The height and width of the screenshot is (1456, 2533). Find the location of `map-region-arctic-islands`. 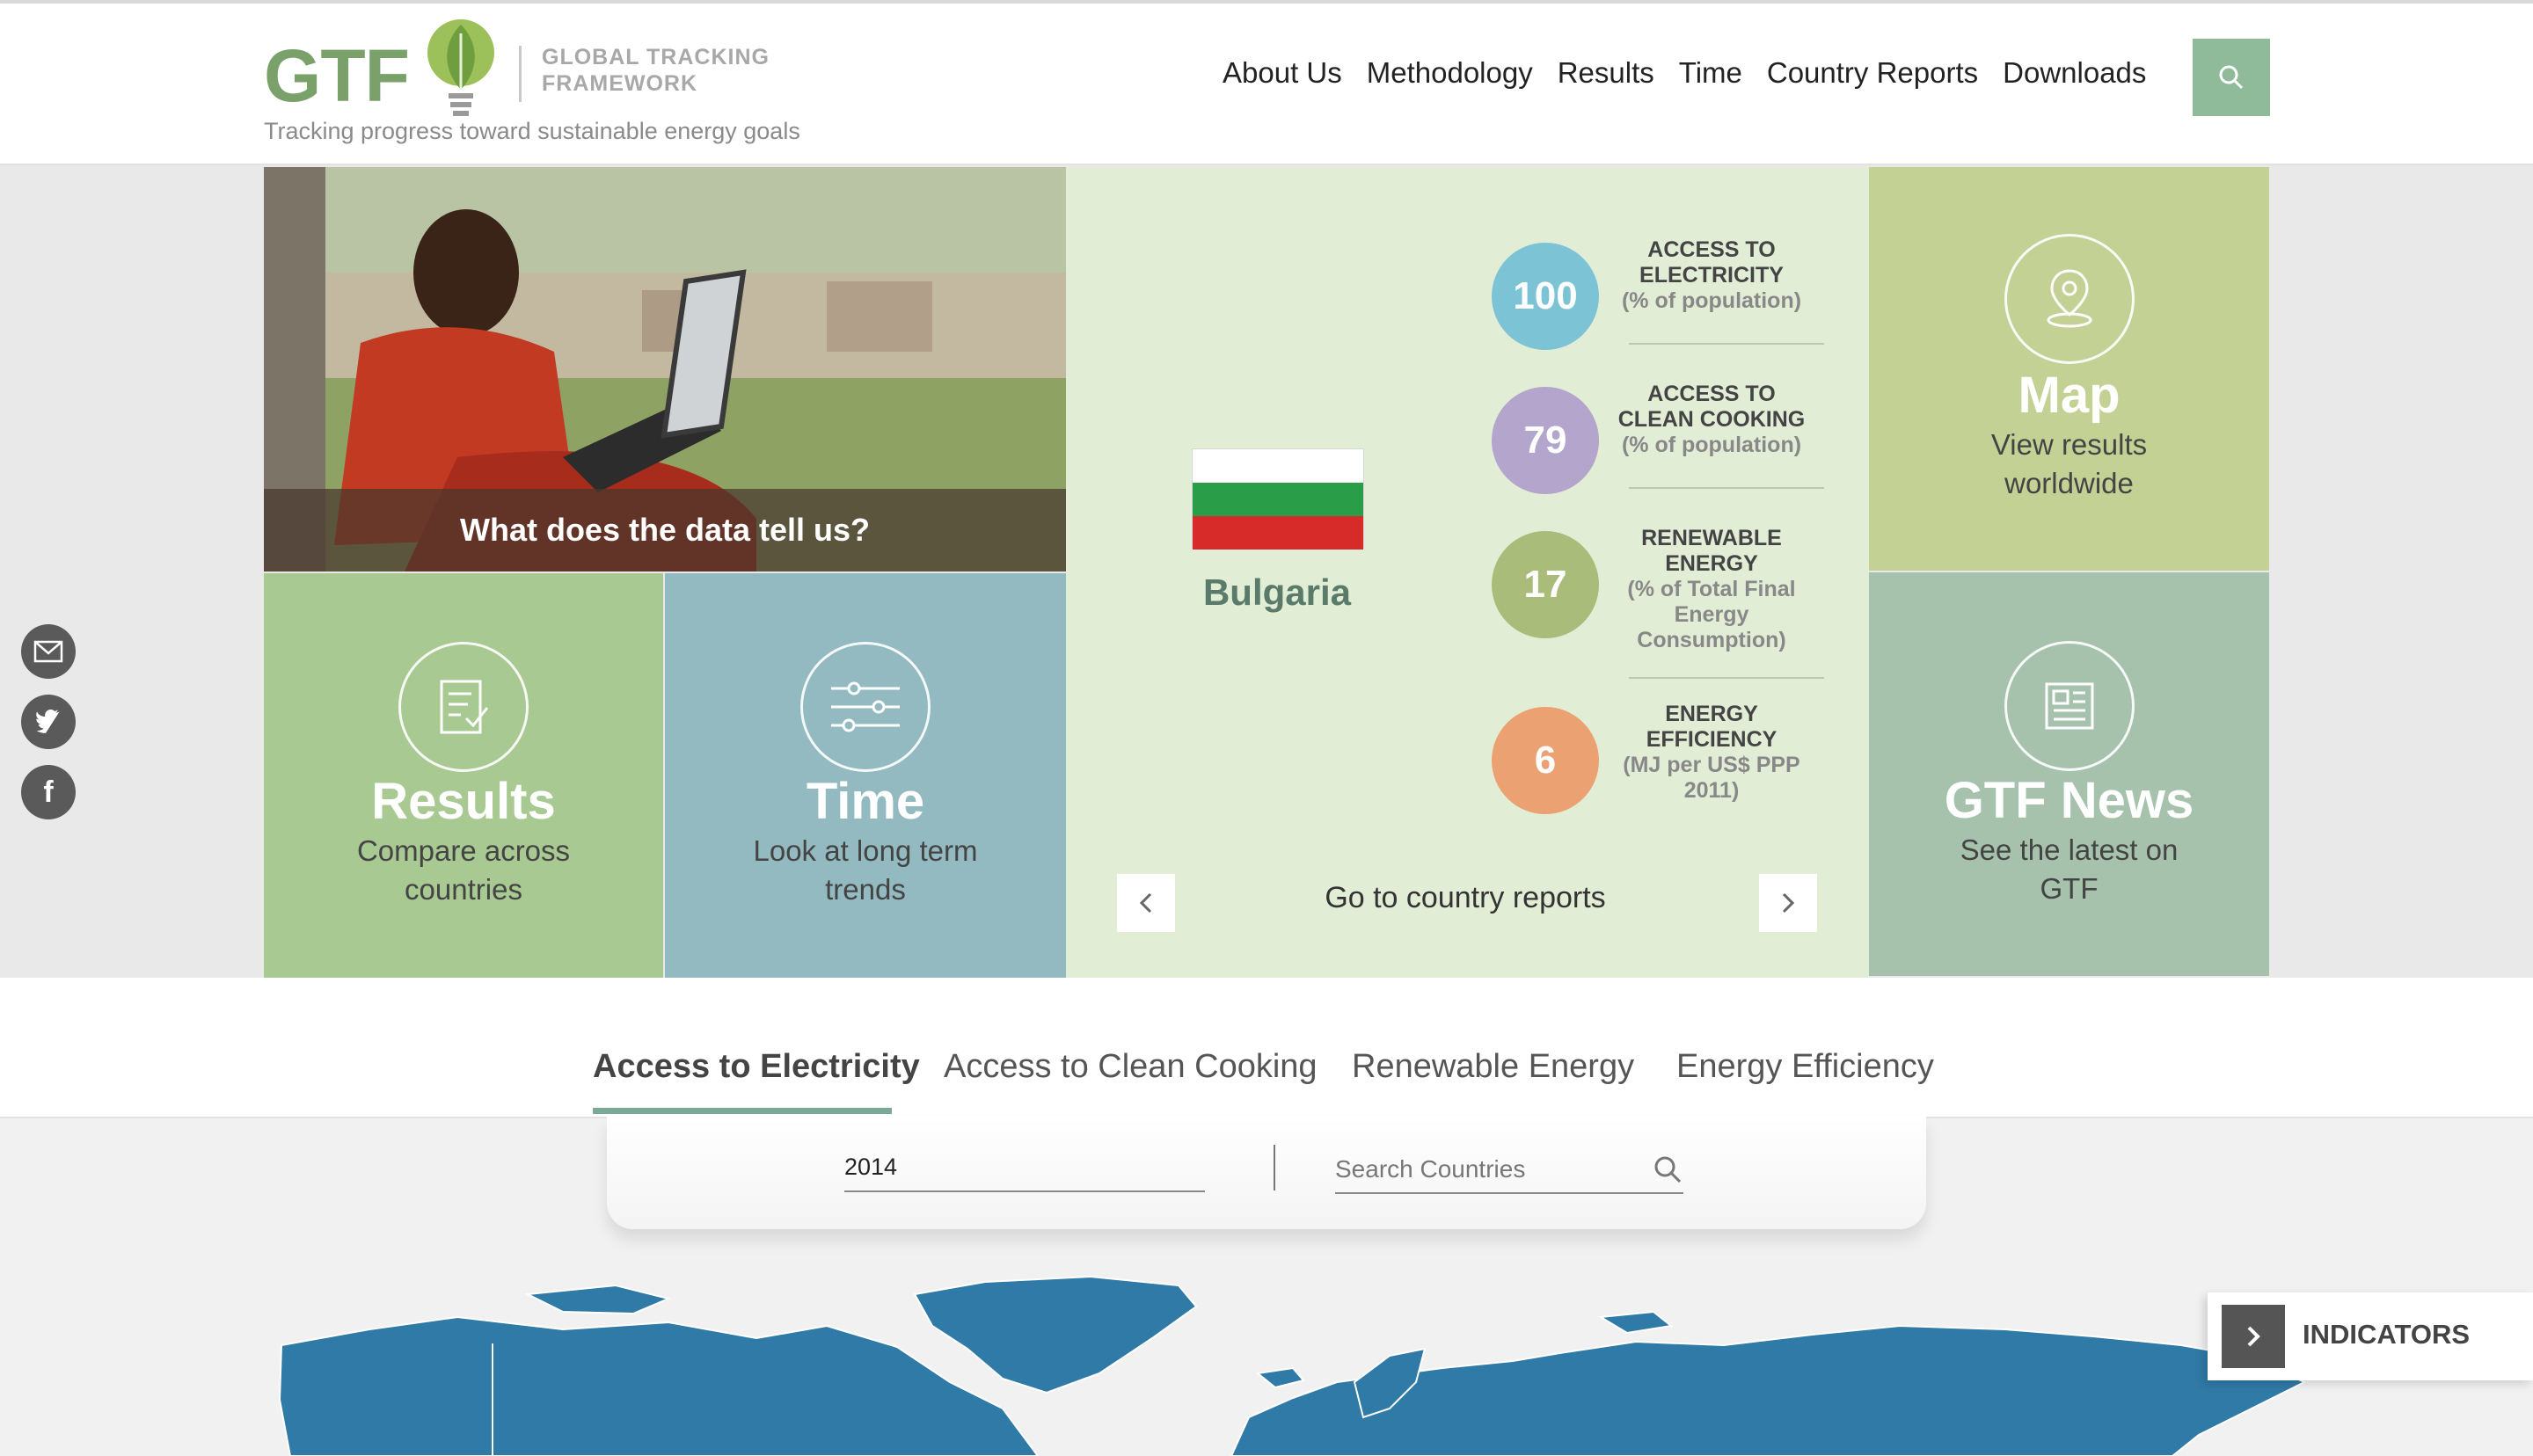

map-region-arctic-islands is located at coordinates (598, 1299).